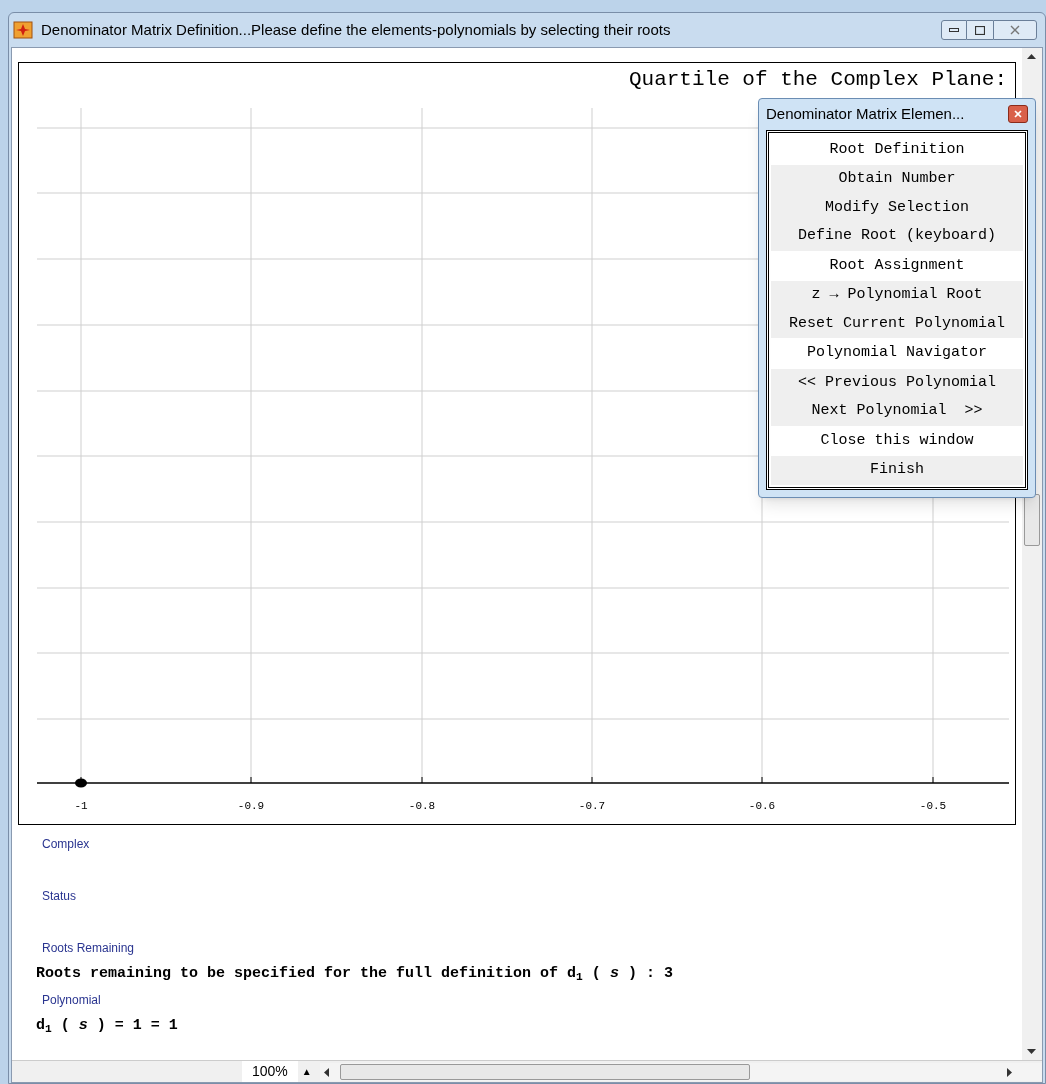 This screenshot has height=1084, width=1046. I want to click on axis-tick-label: -0.7, so click(592, 806).